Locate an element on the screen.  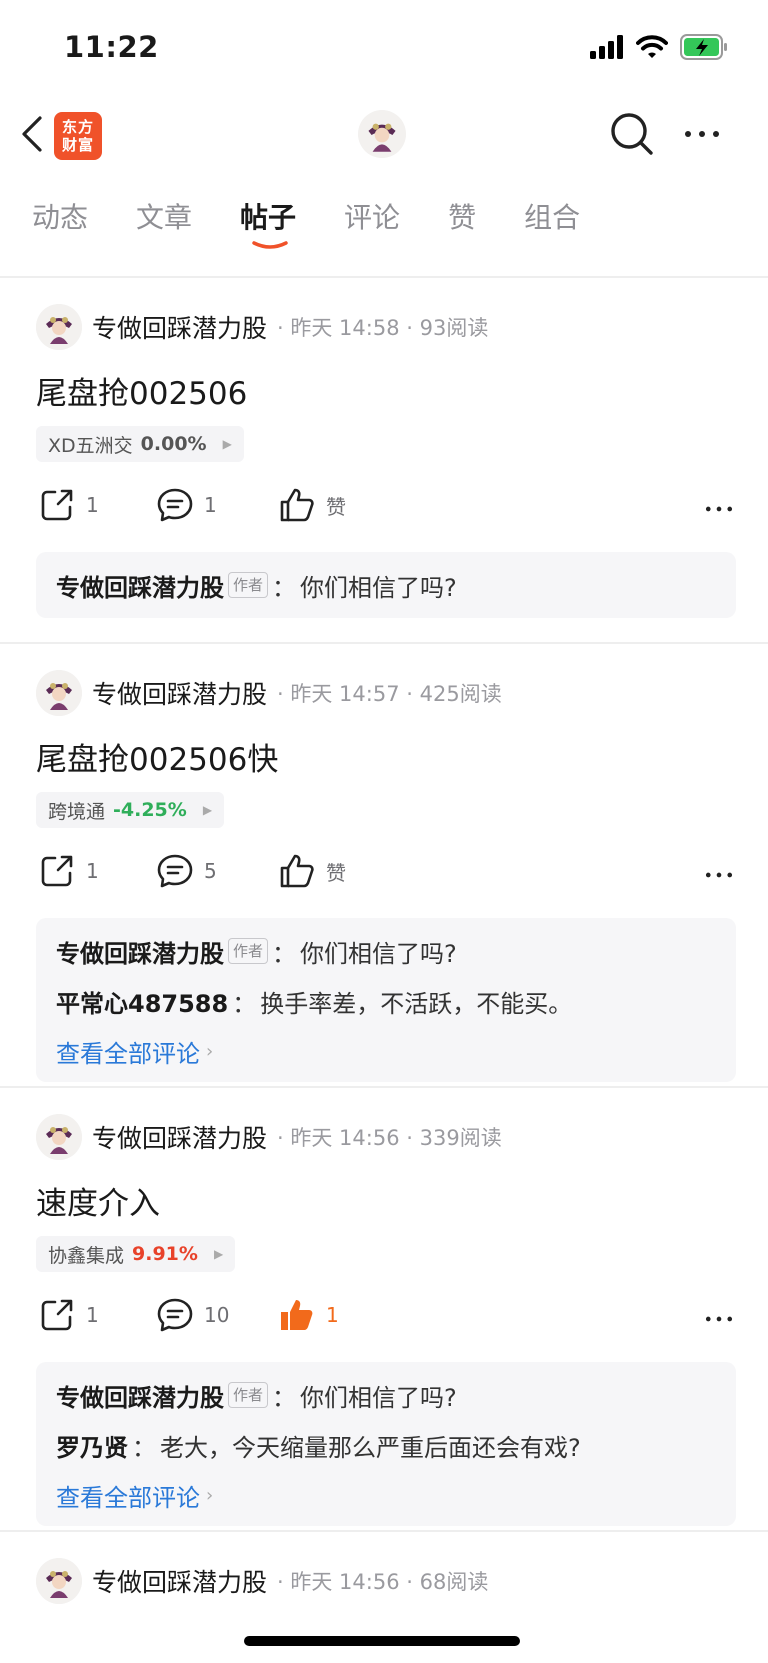
post-author-row: 专做回踩潜力股 · 昨天 14:58 · 93阅读 is located at coordinates (262, 327).